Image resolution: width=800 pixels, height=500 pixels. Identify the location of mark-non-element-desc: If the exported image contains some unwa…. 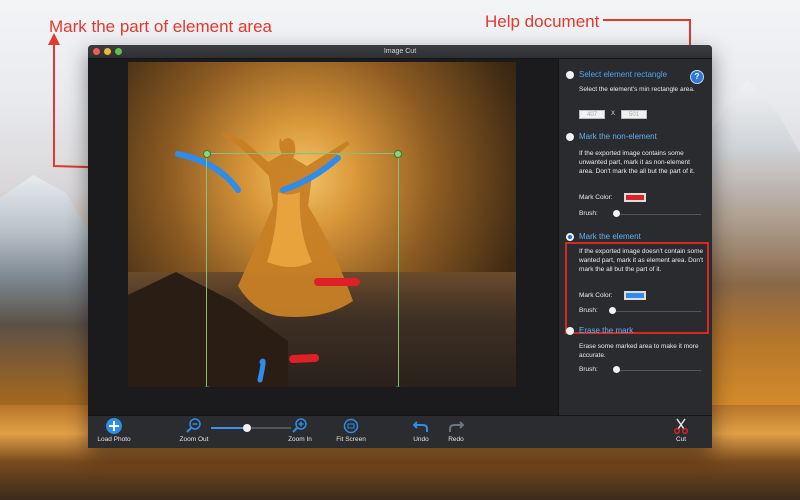
(637, 162).